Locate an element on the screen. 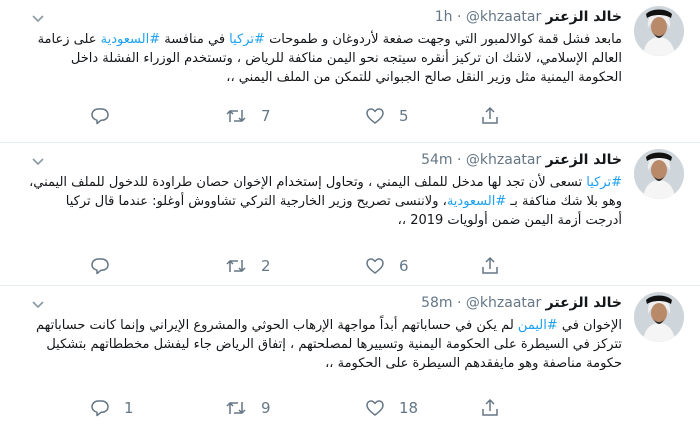 The image size is (700, 427). tweet-text-segment: في منافسة is located at coordinates (195, 39).